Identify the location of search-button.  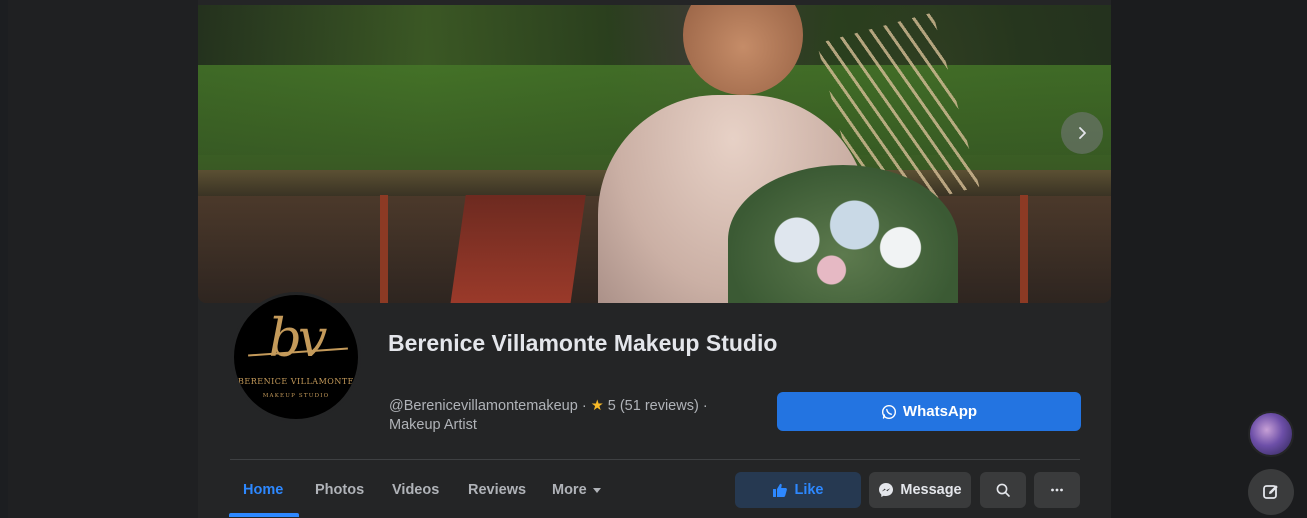
(1003, 490).